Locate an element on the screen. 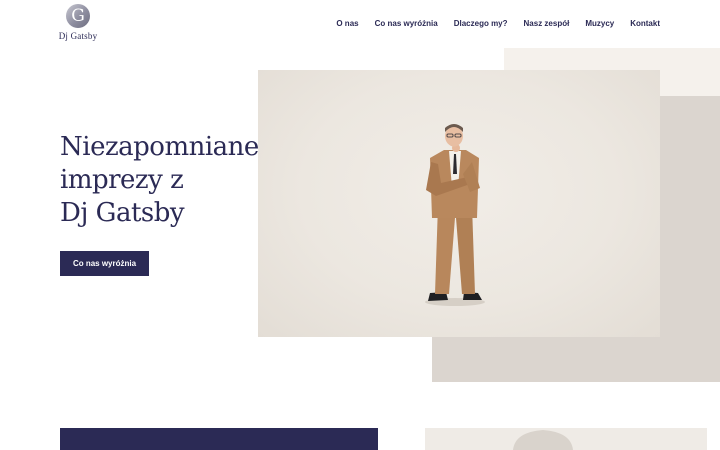 This screenshot has width=720, height=450. cta-button: Co nas wyróżnia is located at coordinates (104, 263).